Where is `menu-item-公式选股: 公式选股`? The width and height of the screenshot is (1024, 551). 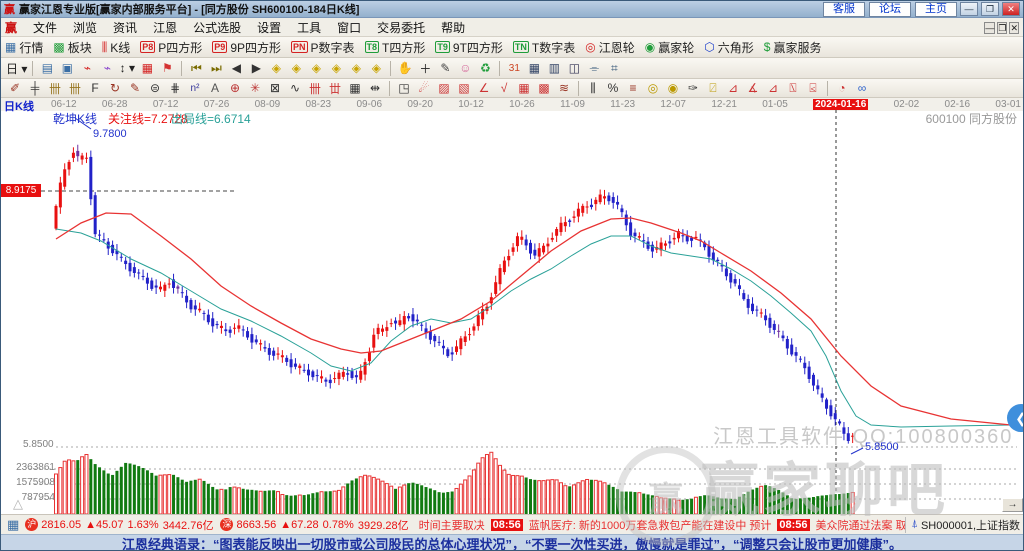 menu-item-公式选股: 公式选股 is located at coordinates (217, 28).